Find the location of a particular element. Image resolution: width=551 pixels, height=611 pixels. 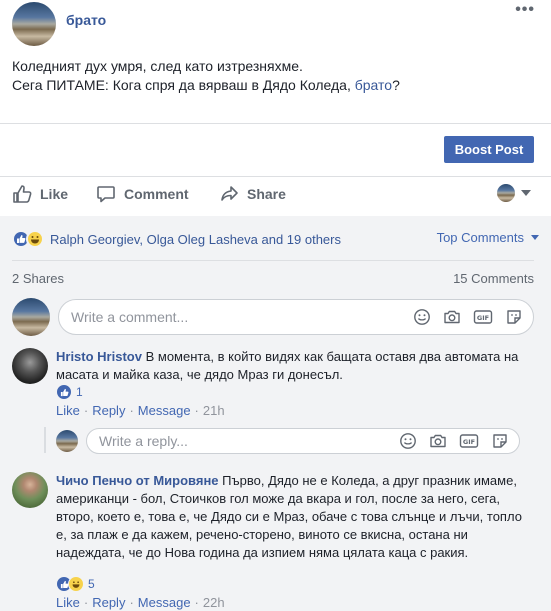

post-text-line2-suffix: ? is located at coordinates (396, 85).